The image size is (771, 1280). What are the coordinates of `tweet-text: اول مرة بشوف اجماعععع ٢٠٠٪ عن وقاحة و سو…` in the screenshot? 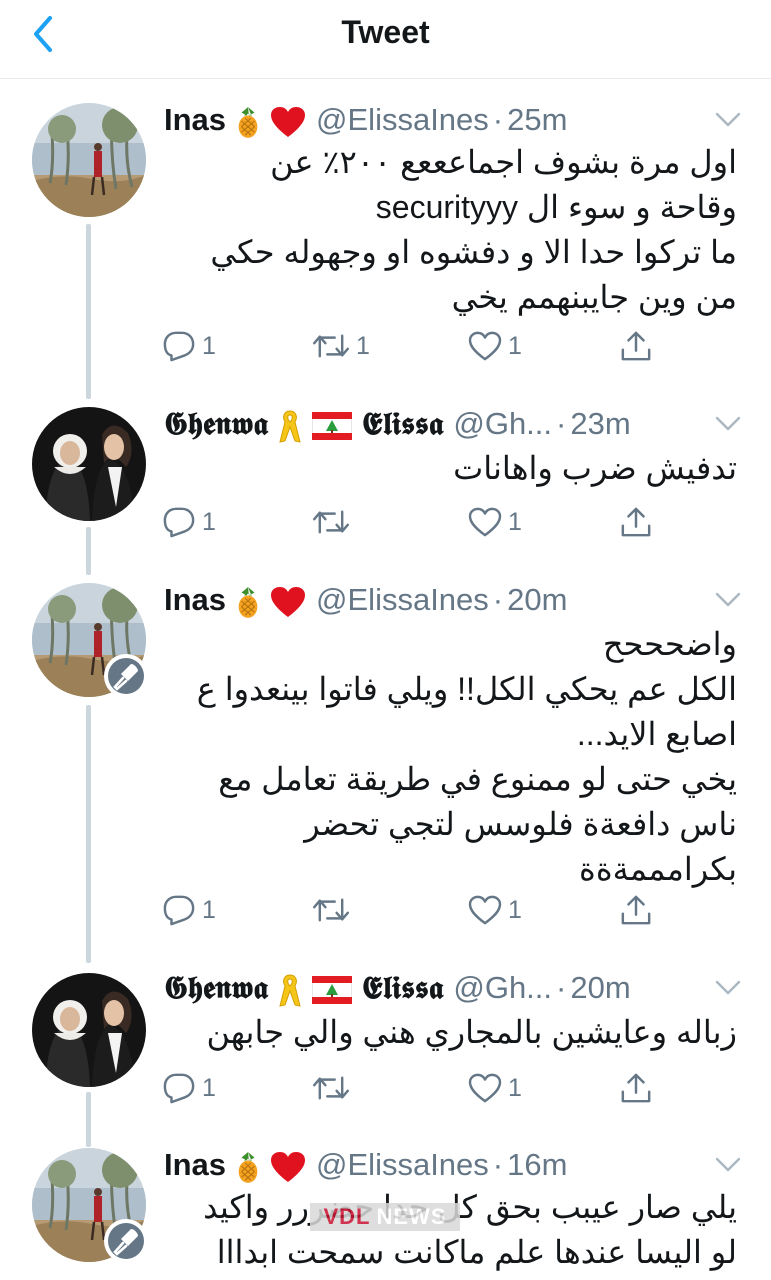 It's located at (448, 230).